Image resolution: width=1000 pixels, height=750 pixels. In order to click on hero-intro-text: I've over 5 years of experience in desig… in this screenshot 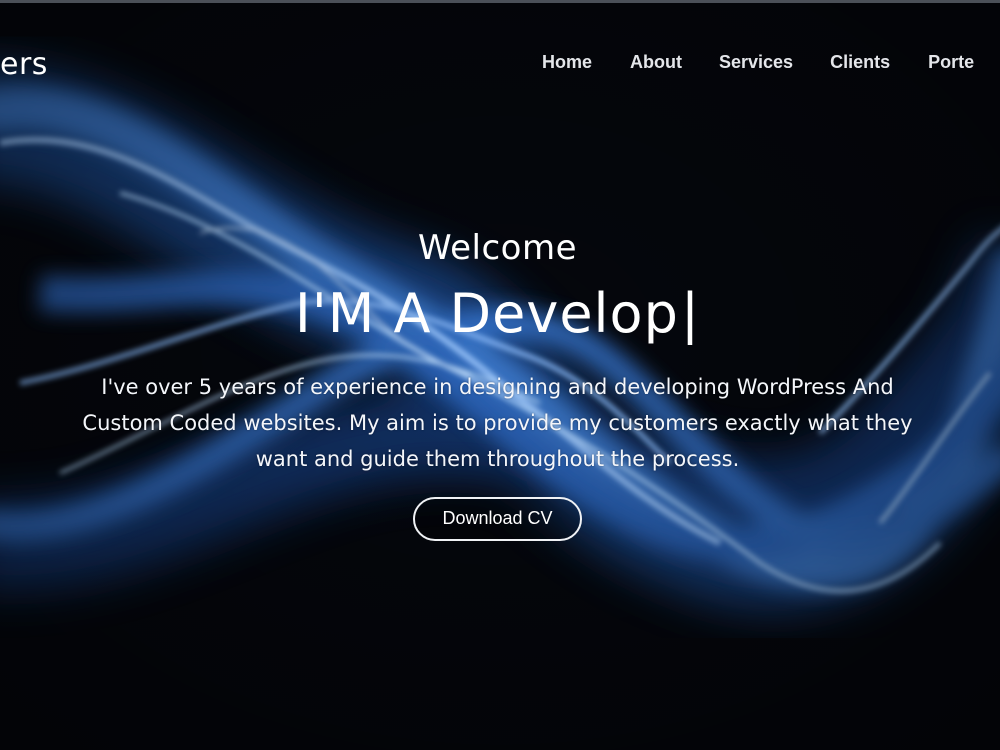, I will do `click(497, 423)`.